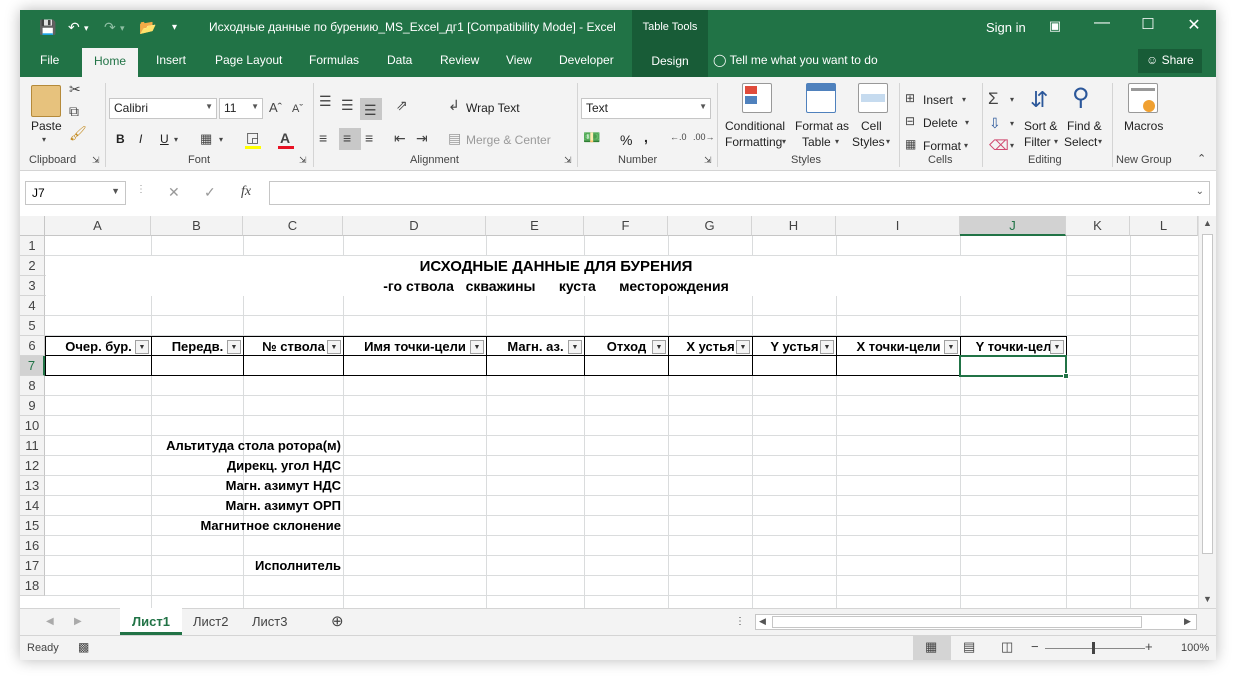 The height and width of the screenshot is (688, 1236). Describe the element at coordinates (757, 98) in the screenshot. I see `conditional-formatting-icon` at that location.